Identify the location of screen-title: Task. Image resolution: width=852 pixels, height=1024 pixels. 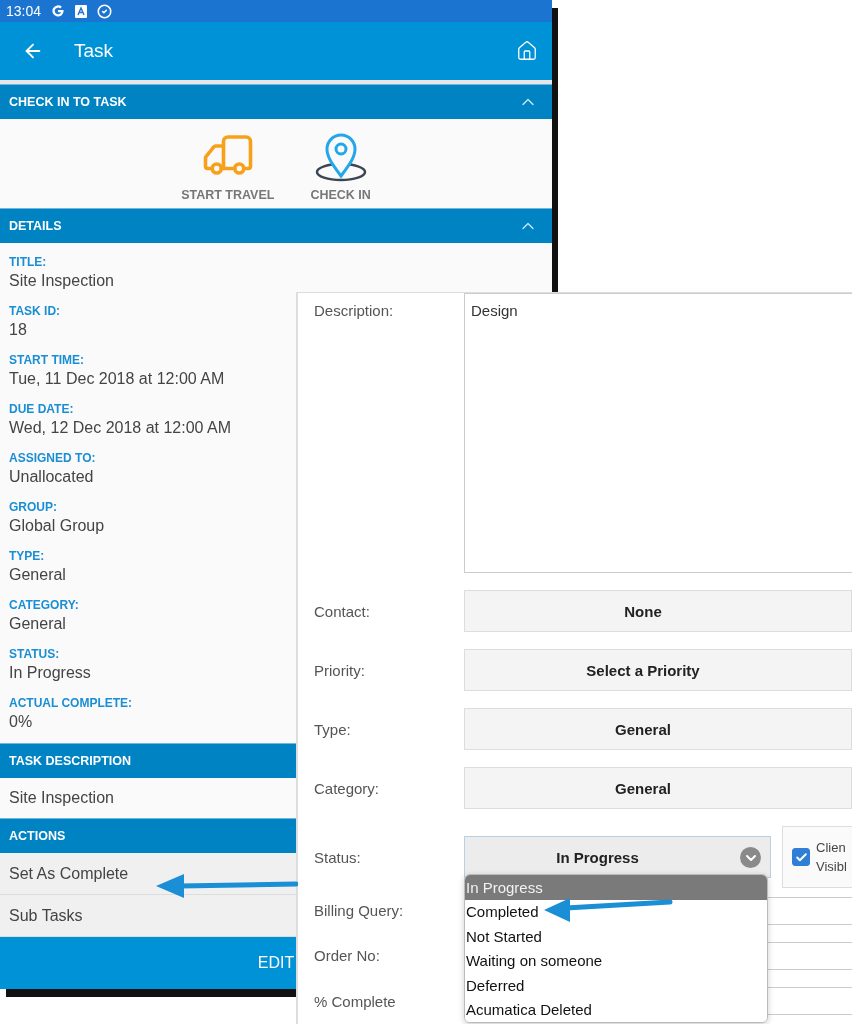
(94, 51).